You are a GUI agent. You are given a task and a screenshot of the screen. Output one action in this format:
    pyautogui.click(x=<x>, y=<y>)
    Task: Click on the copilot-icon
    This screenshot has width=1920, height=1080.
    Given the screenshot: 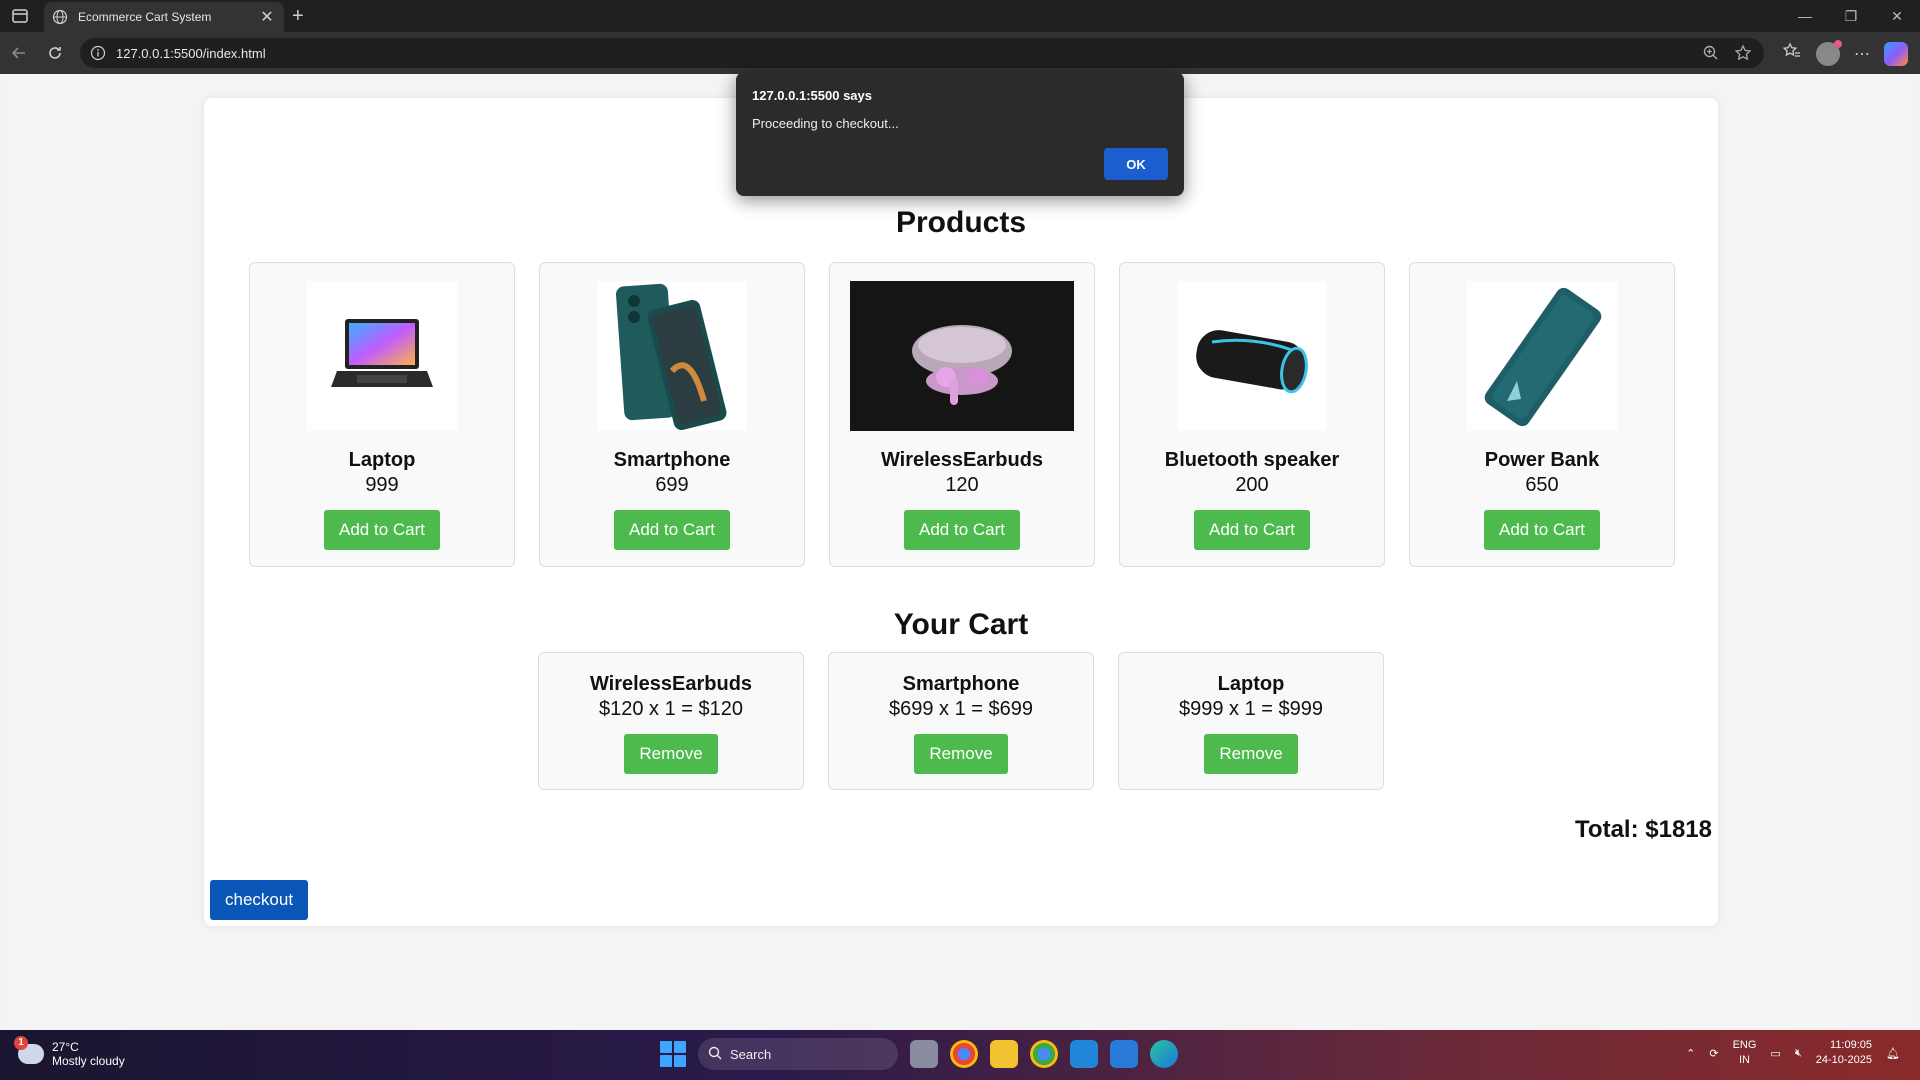 What is the action you would take?
    pyautogui.click(x=1896, y=53)
    